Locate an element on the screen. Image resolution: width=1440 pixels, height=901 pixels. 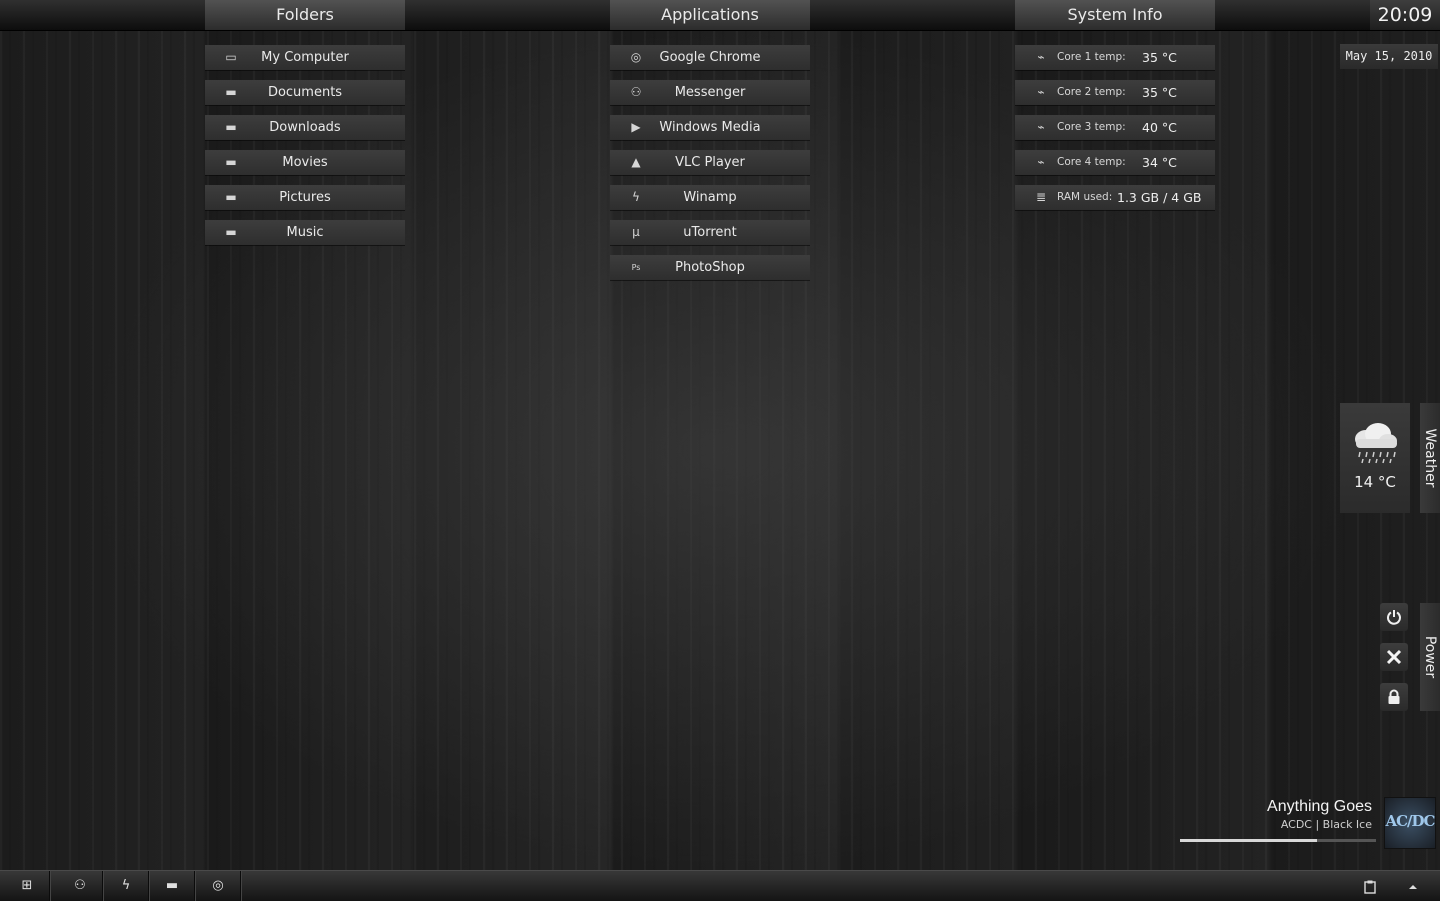
folder-item-label: Downloads is located at coordinates (305, 127).